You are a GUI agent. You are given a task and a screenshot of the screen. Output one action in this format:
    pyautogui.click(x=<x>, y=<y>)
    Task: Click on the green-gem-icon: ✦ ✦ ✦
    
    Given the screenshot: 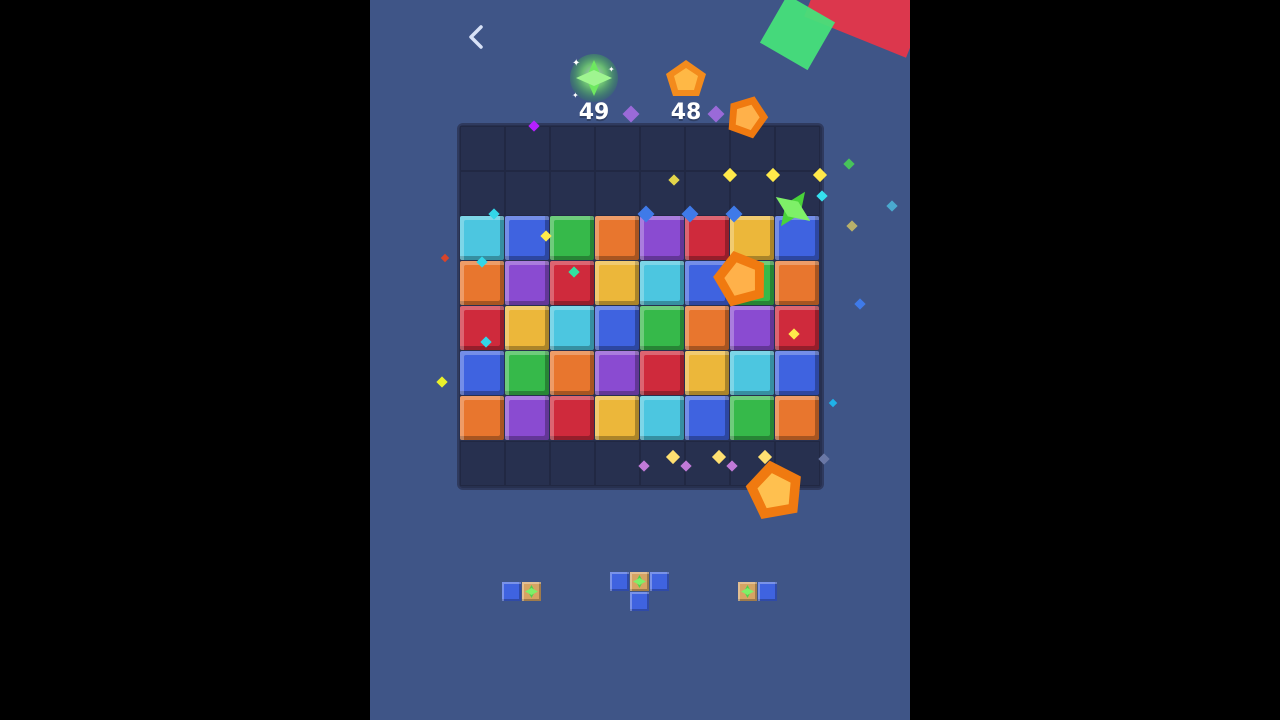 What is the action you would take?
    pyautogui.click(x=594, y=78)
    